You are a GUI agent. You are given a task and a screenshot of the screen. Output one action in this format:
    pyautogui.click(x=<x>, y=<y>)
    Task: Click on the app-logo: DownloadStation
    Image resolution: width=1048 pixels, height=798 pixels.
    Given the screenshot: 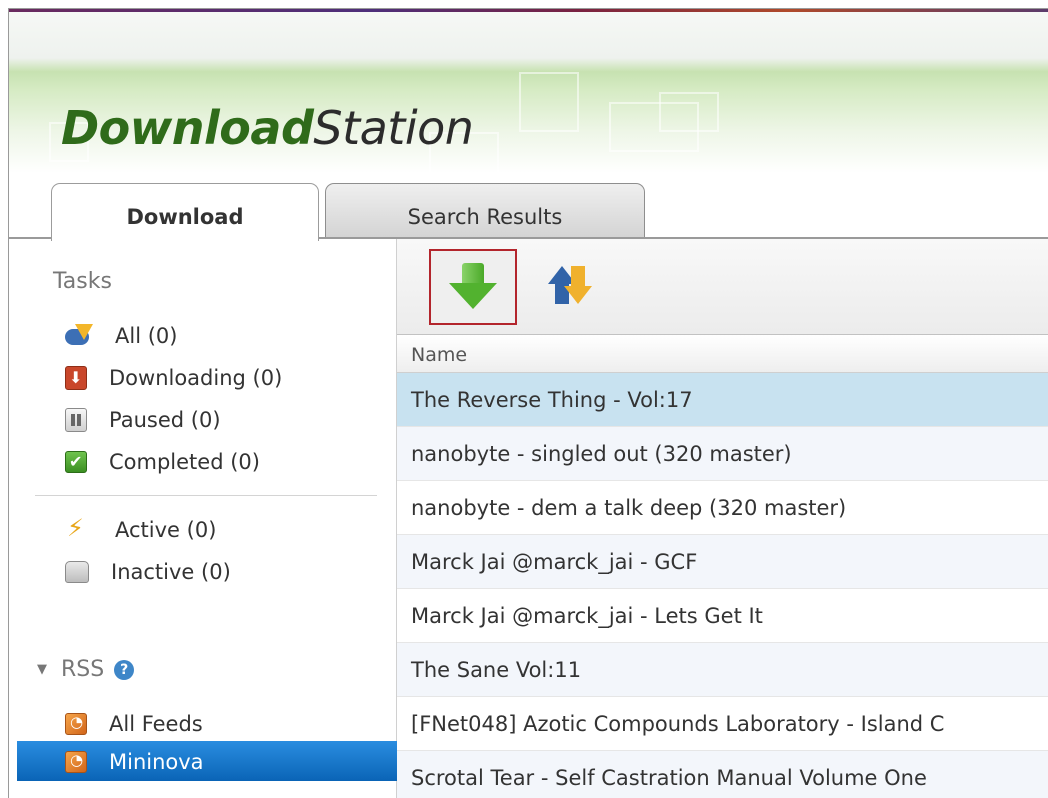 What is the action you would take?
    pyautogui.click(x=267, y=128)
    